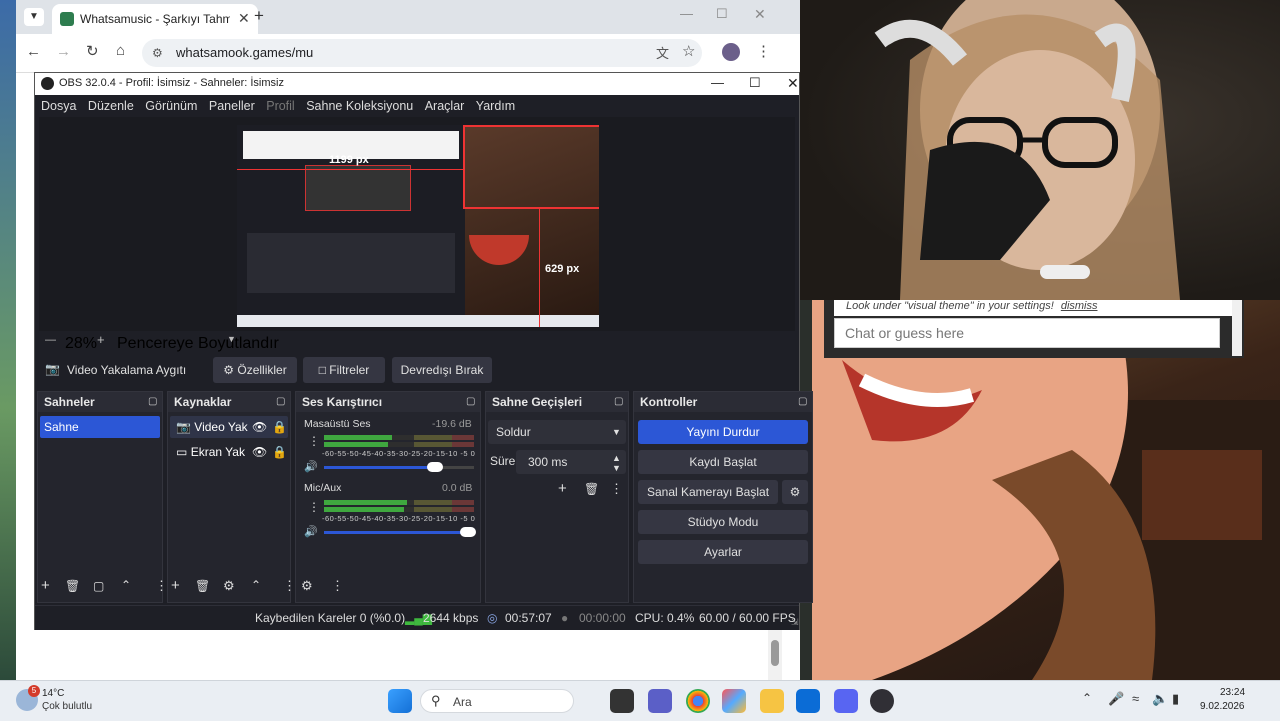 This screenshot has width=1280, height=721. What do you see at coordinates (307, 586) in the screenshot?
I see `advanced-audio-icon: ⚙` at bounding box center [307, 586].